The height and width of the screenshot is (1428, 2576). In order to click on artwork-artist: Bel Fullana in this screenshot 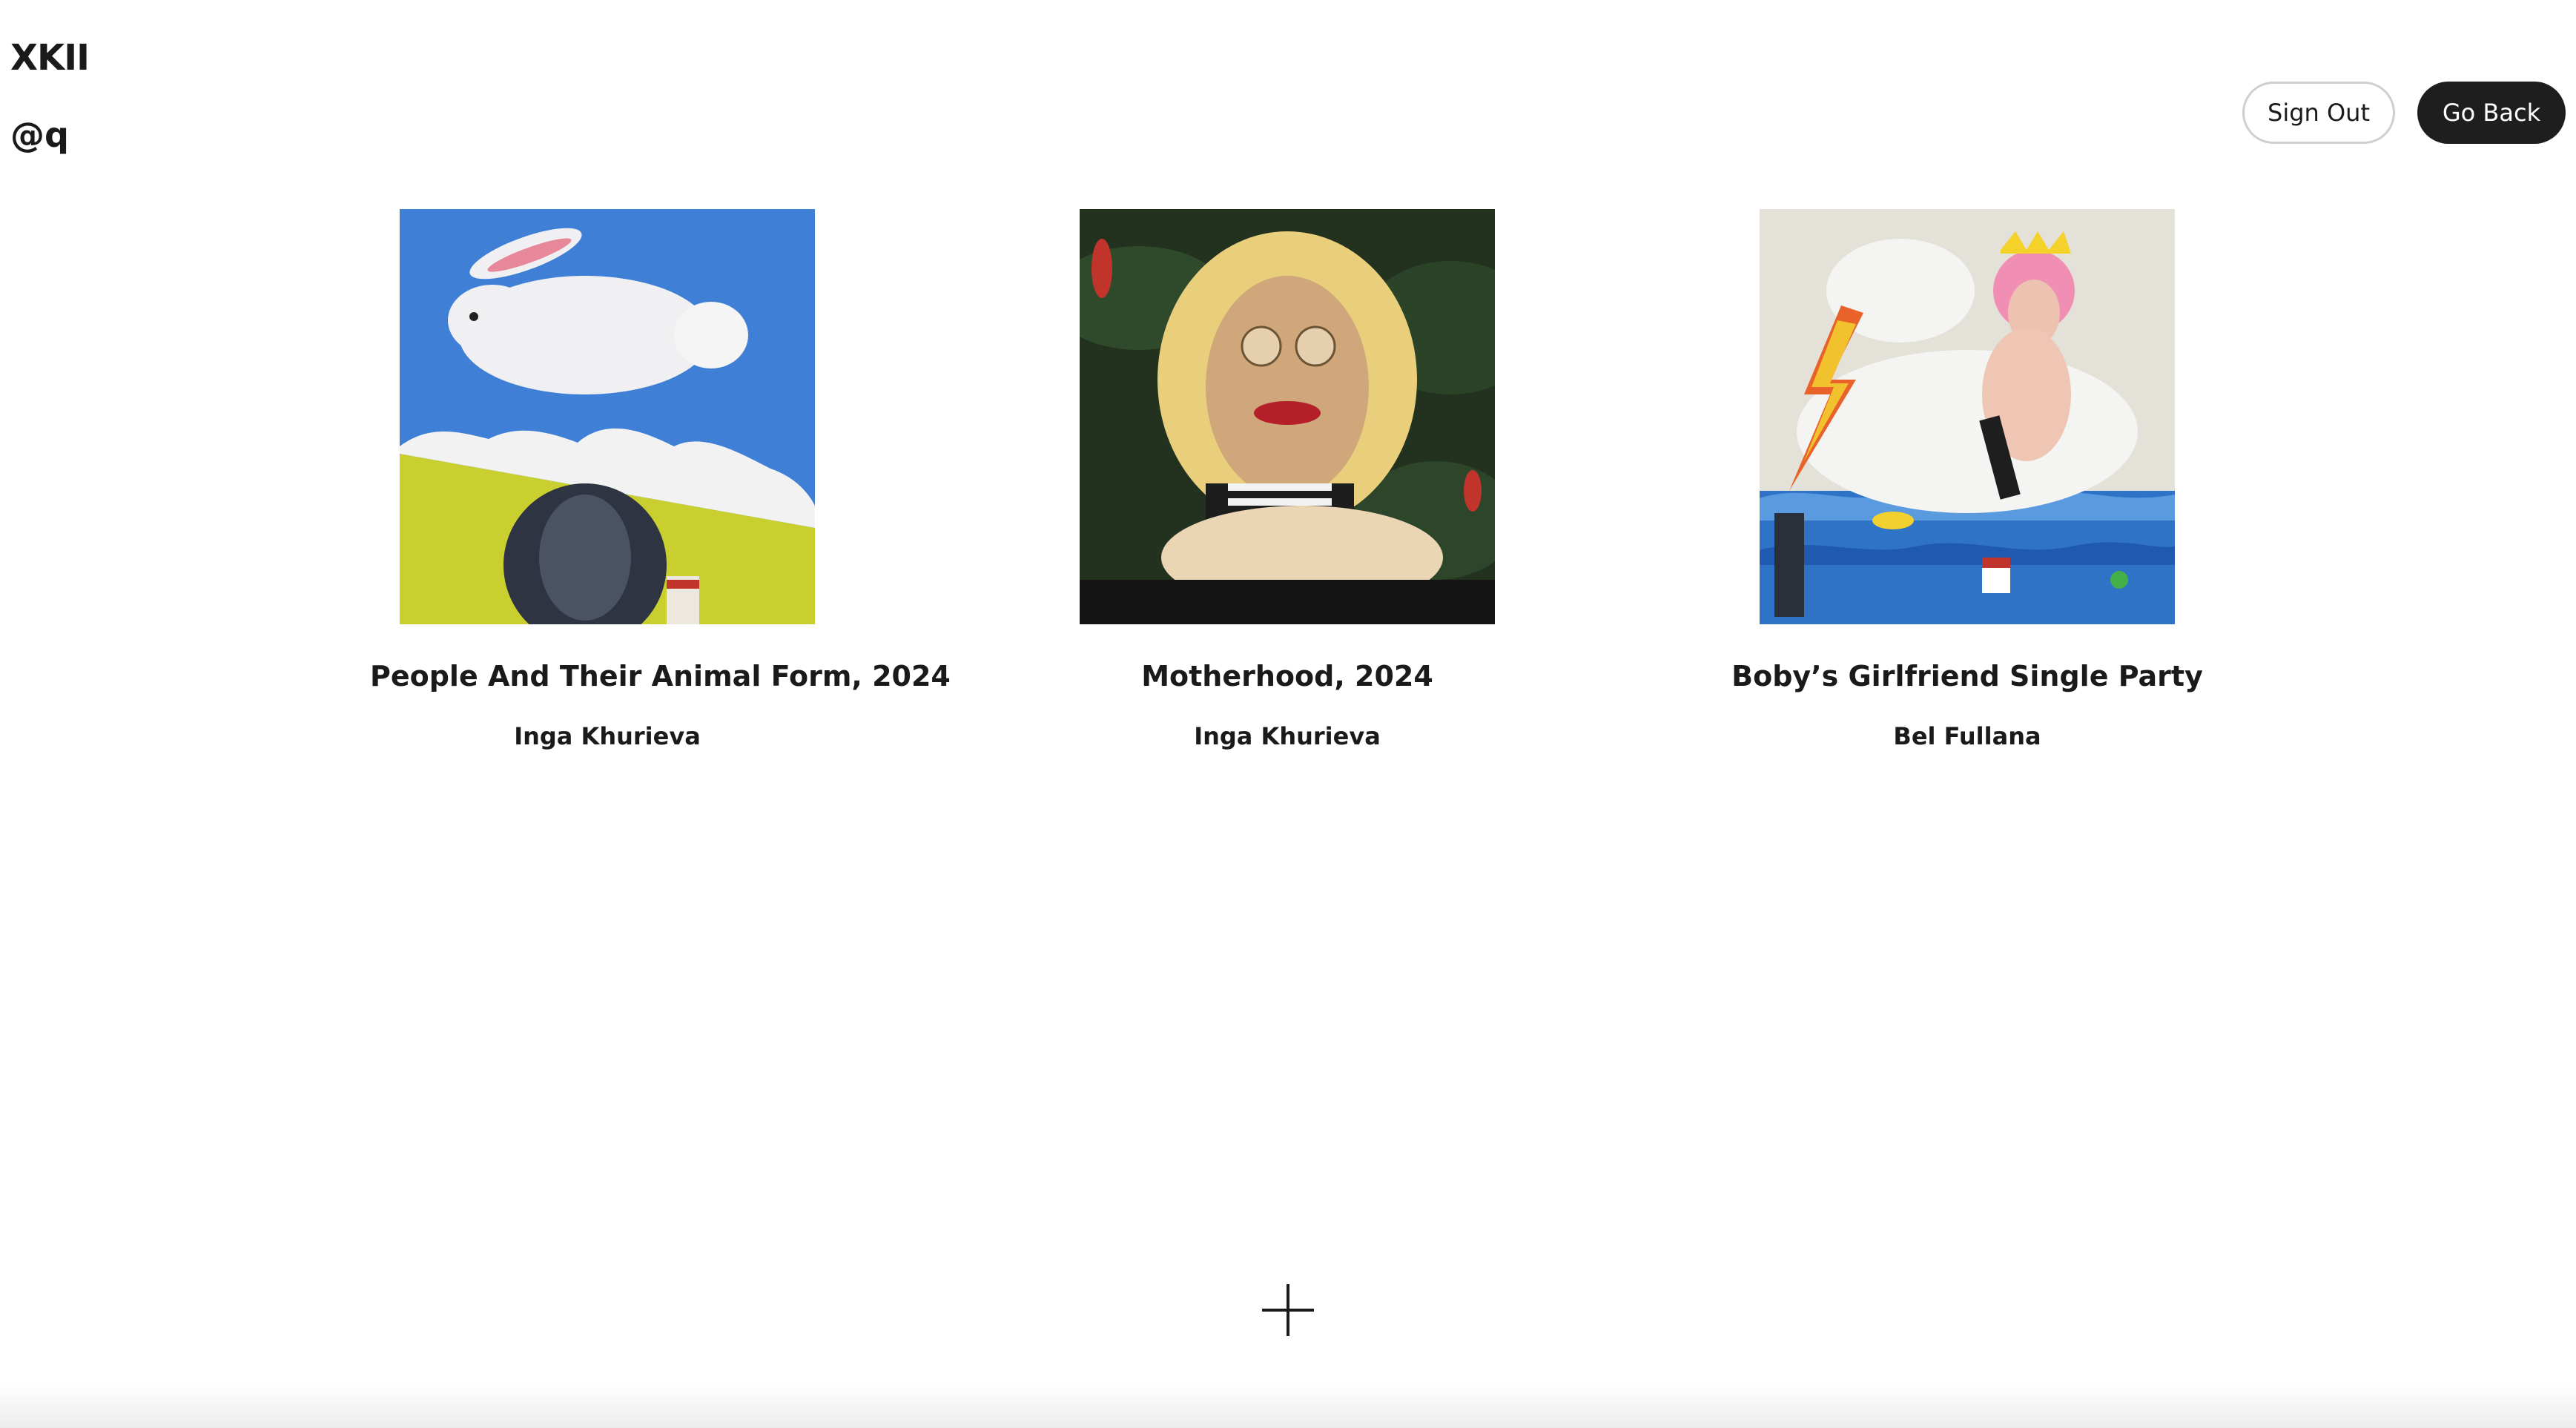, I will do `click(1967, 736)`.